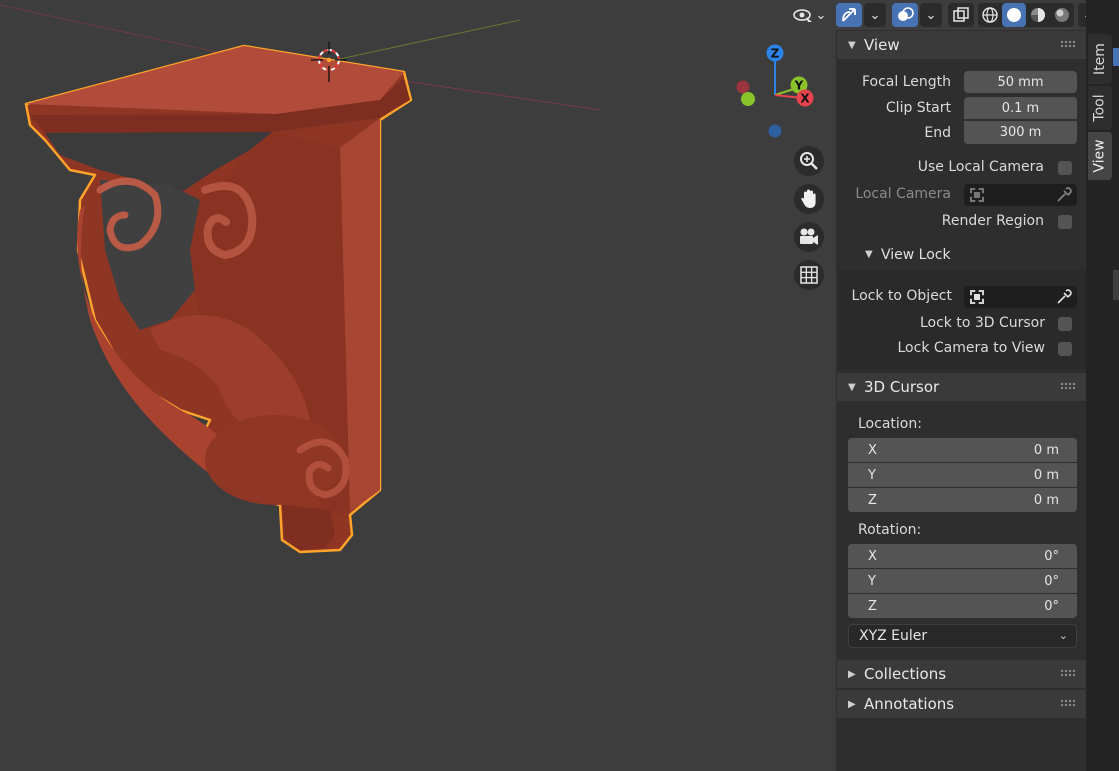 The width and height of the screenshot is (1119, 771). Describe the element at coordinates (775, 54) in the screenshot. I see `gizmo-z-label: Z` at that location.